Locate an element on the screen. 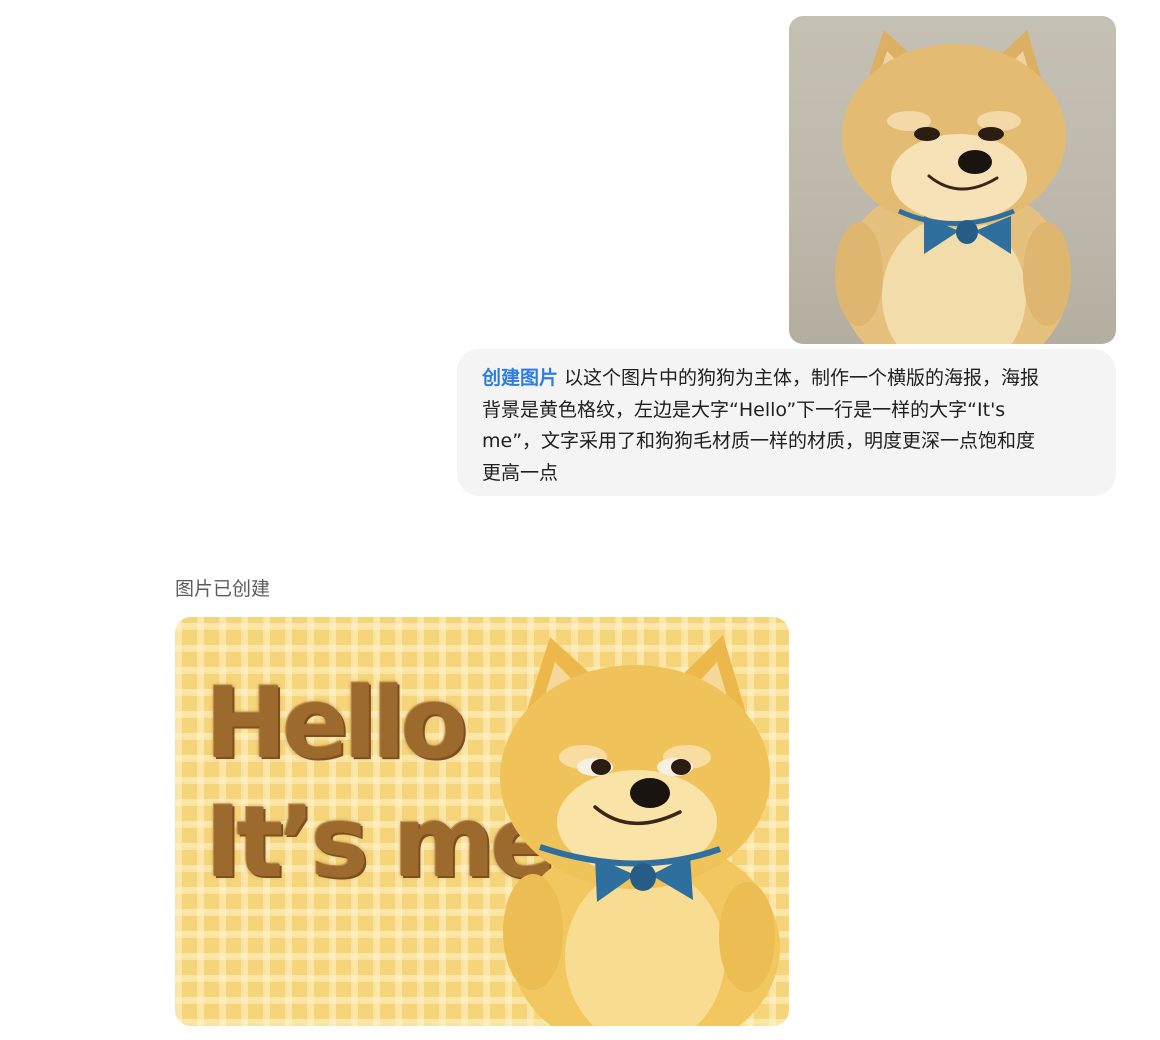 This screenshot has width=1160, height=1040. message-line-1: 以这个图片中的狗狗为主体，制作一个横版的海报，海报 is located at coordinates (802, 378).